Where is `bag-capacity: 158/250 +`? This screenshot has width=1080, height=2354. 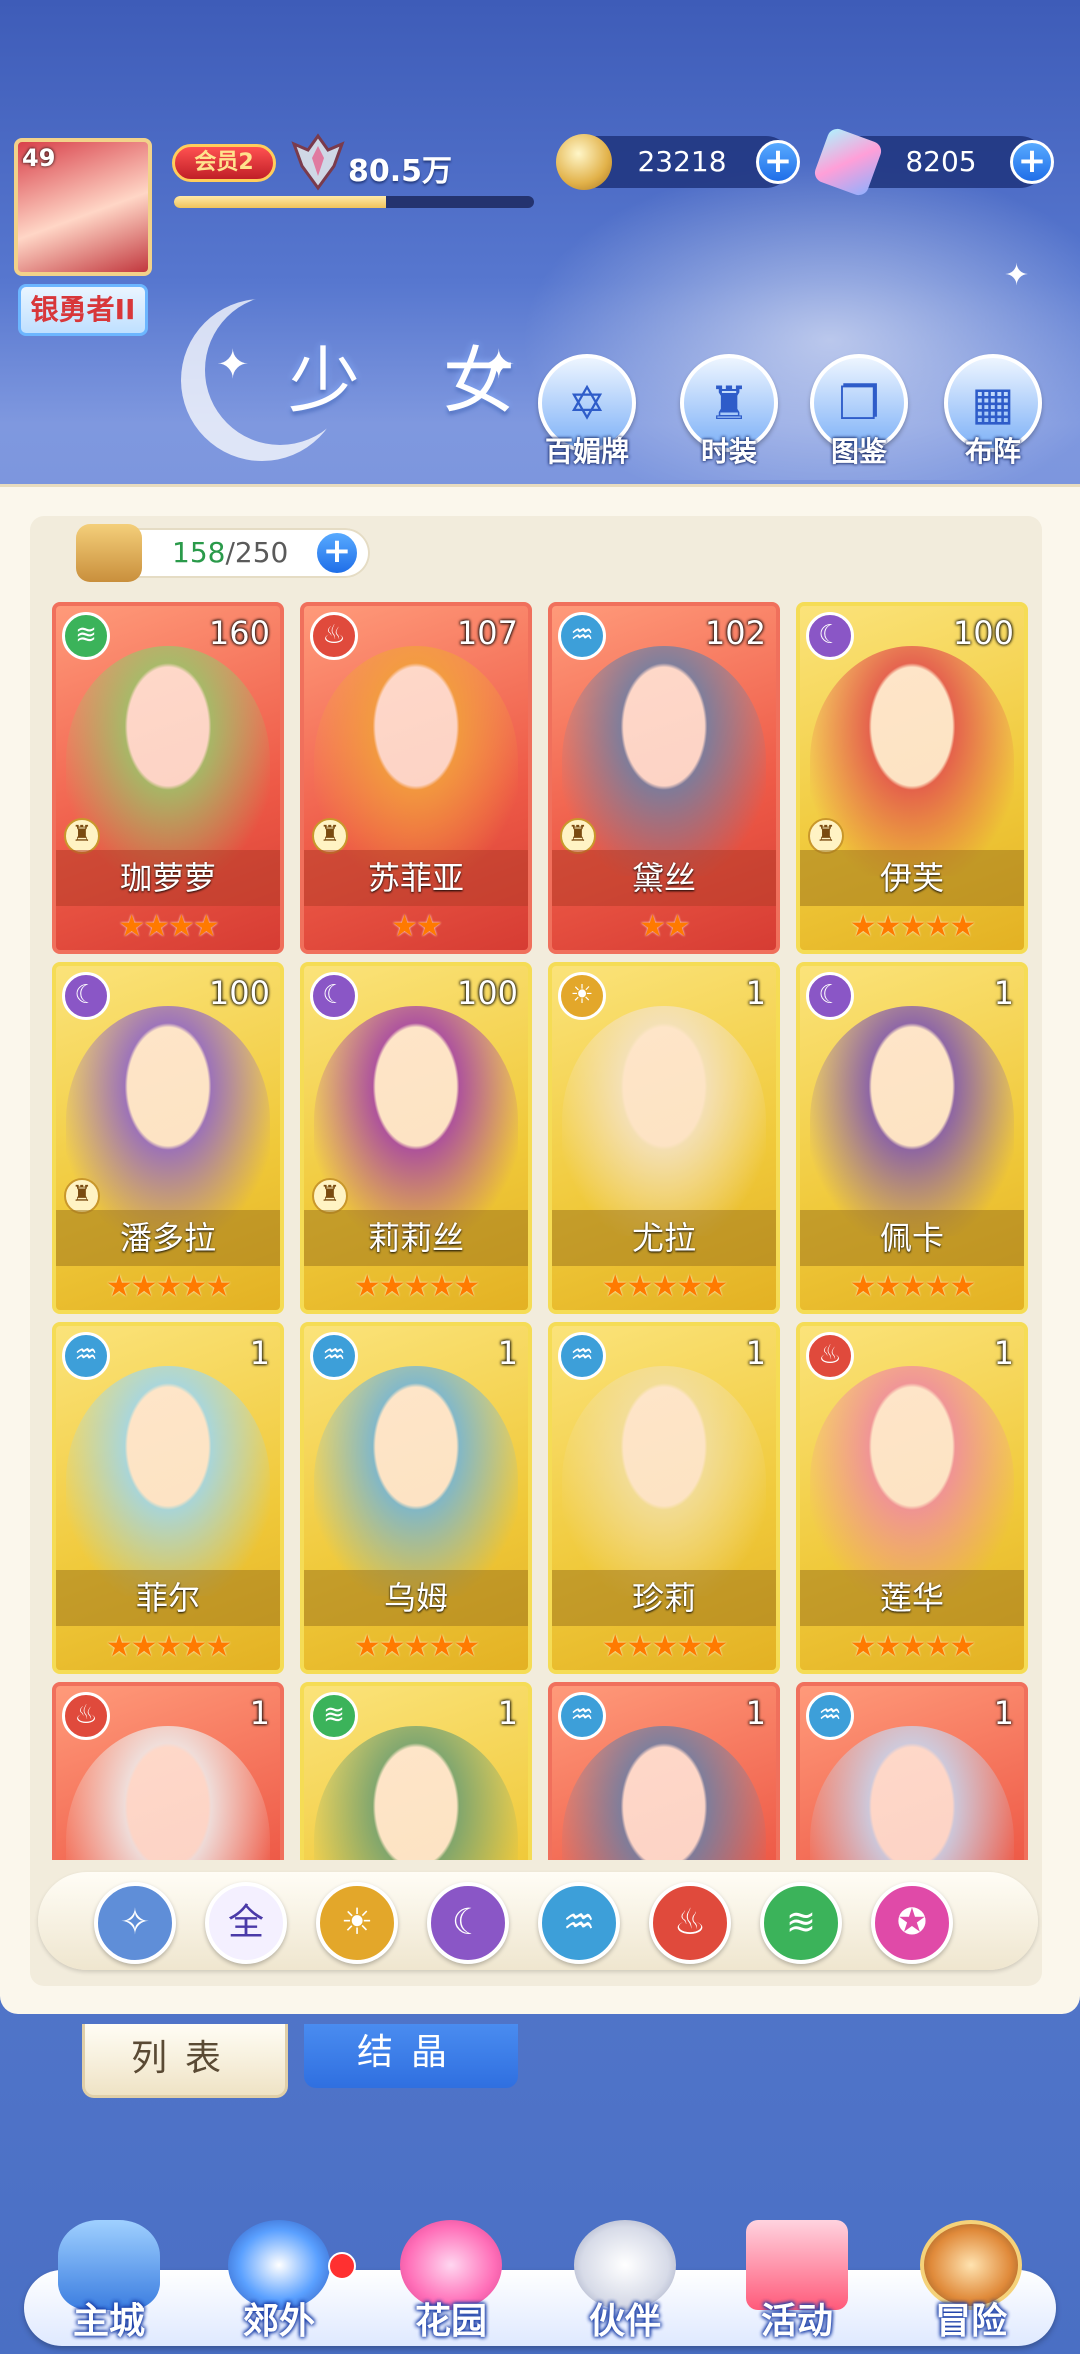
bag-capacity: 158/250 + is located at coordinates (223, 553).